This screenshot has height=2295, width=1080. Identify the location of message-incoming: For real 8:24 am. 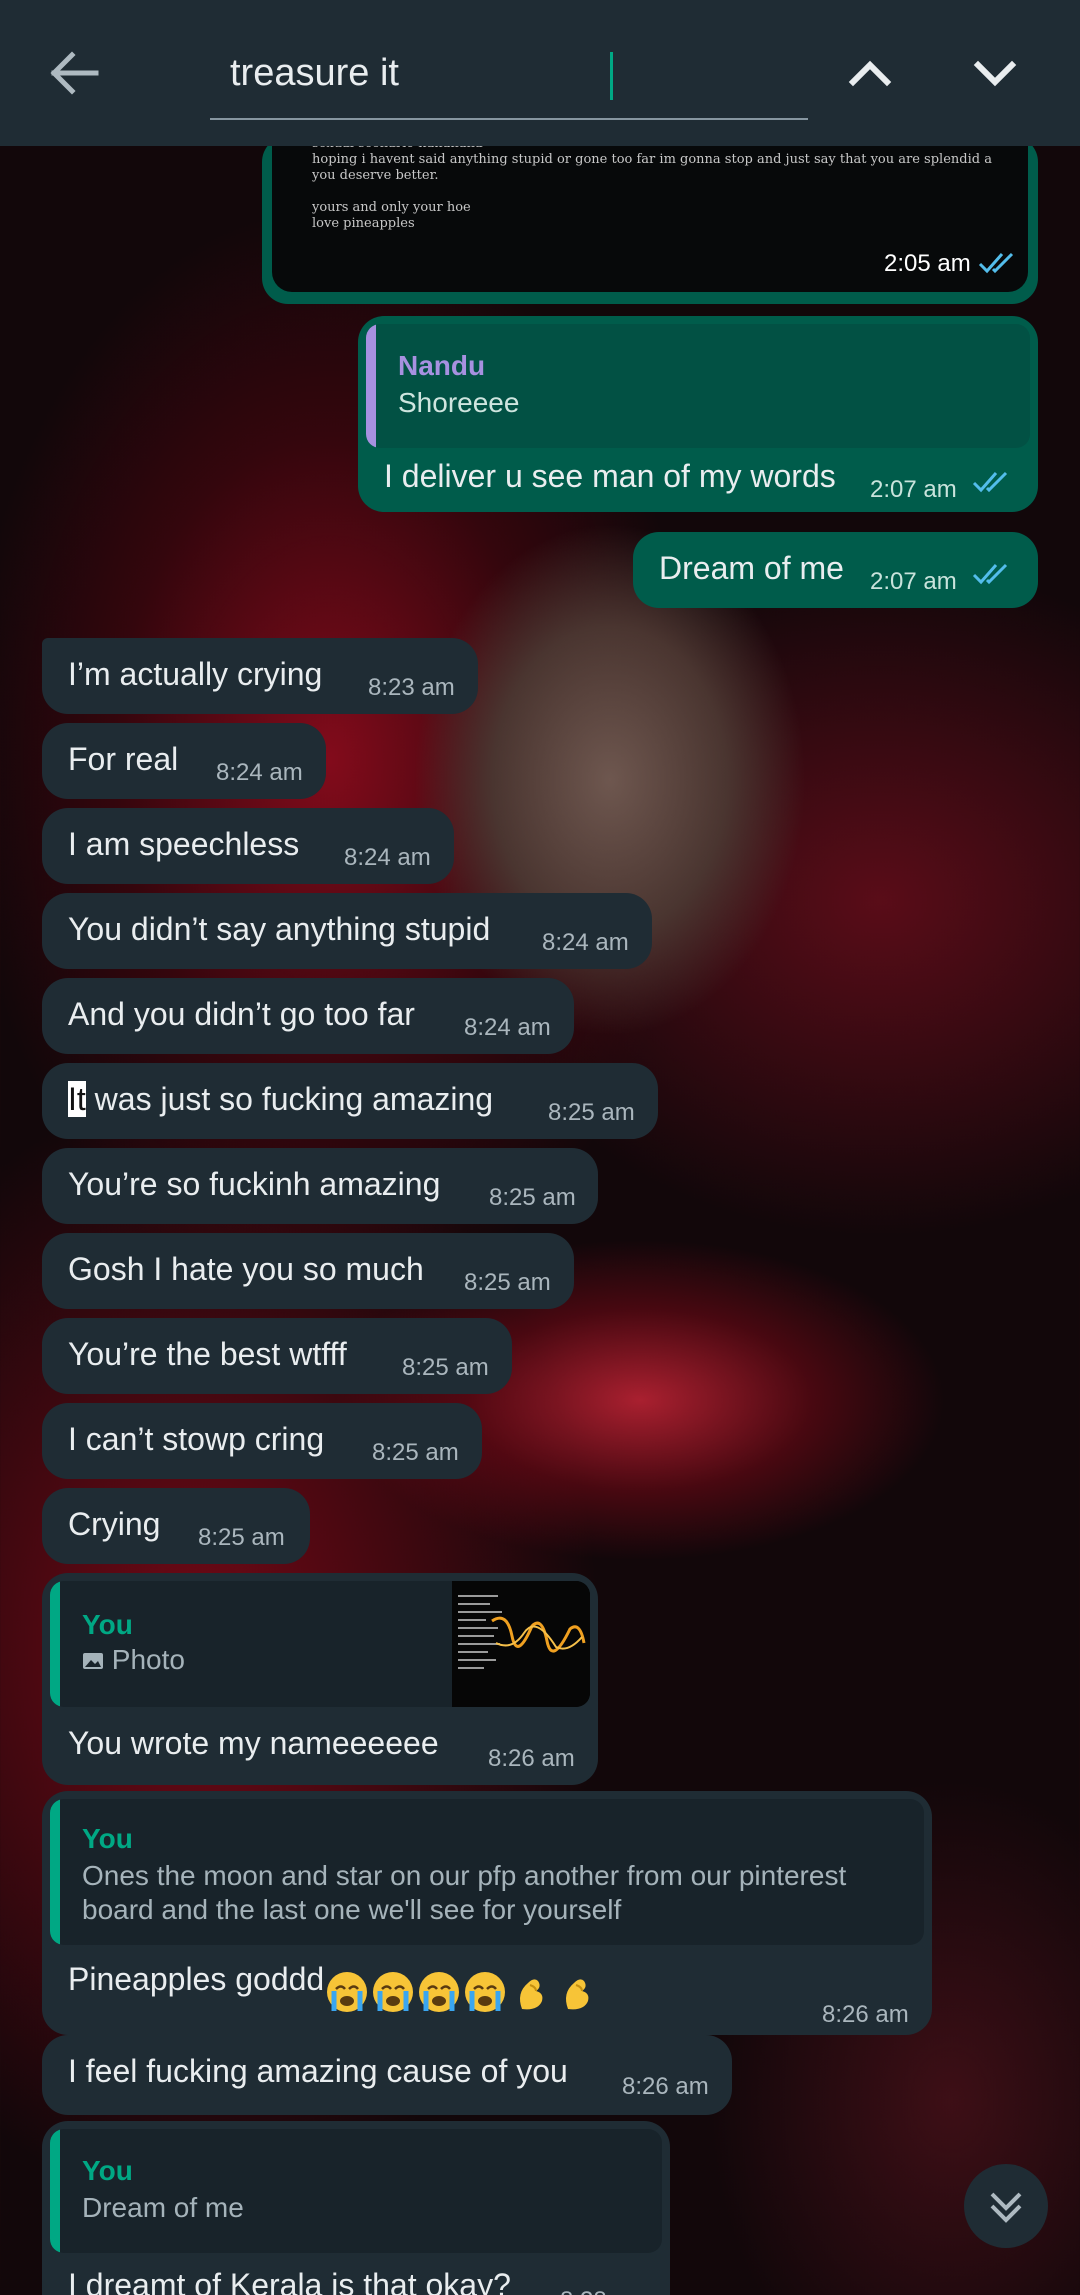
(184, 761).